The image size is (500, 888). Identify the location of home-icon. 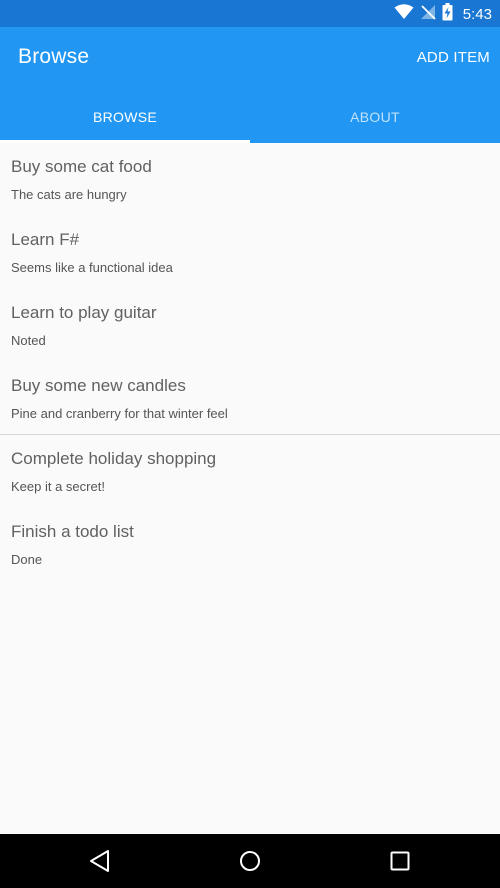
(250, 861).